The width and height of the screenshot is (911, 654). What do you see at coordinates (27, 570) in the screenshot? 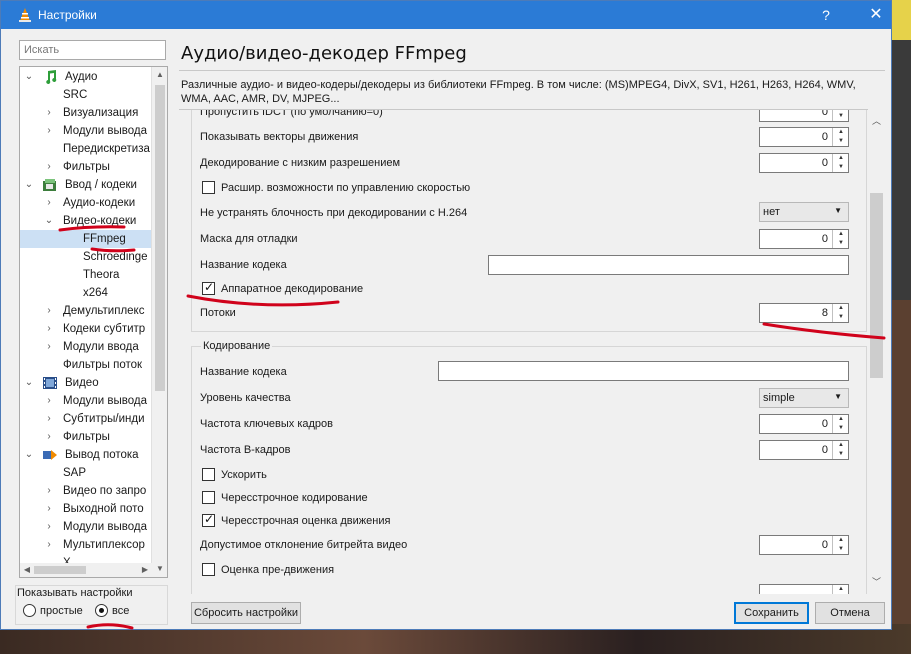
I see `scroll-left-icon: ◀` at bounding box center [27, 570].